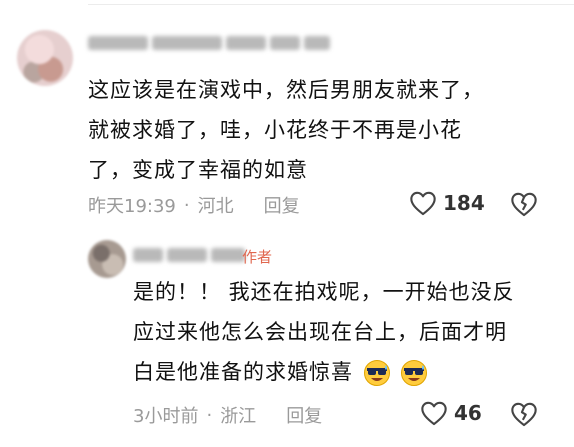  I want to click on reply-avatar, so click(107, 259).